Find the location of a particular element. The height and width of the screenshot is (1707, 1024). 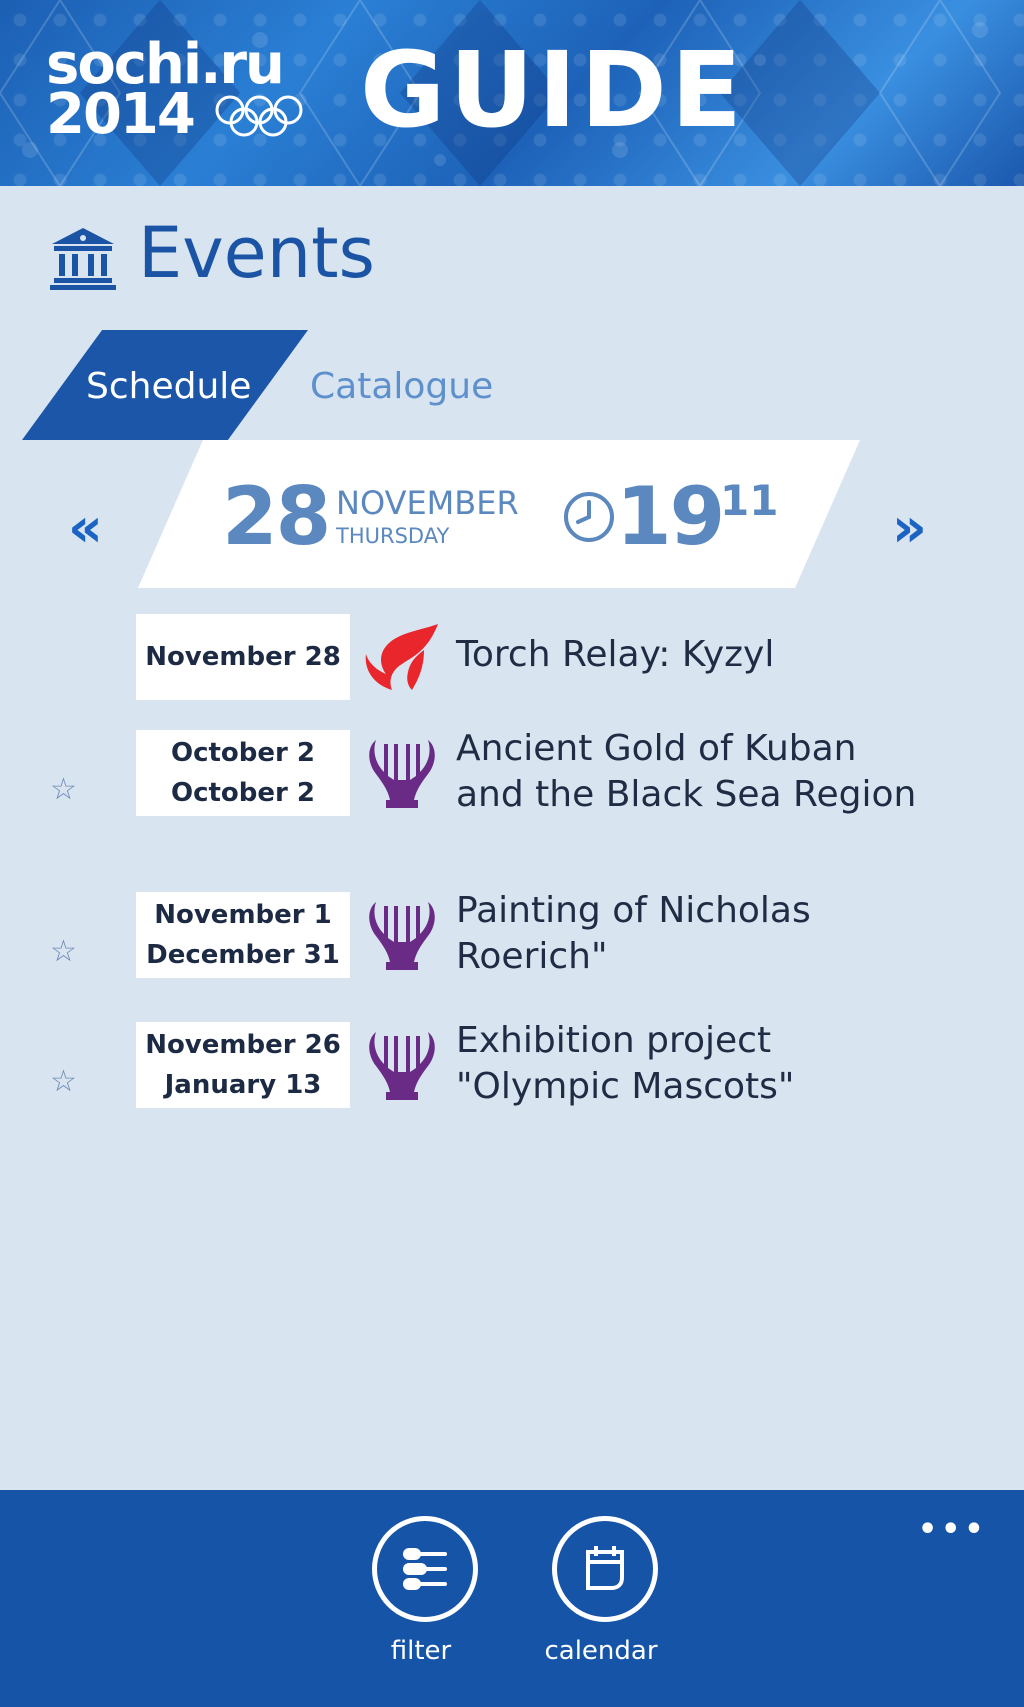

calendar-icon is located at coordinates (605, 1568).